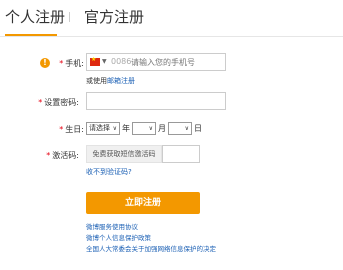  I want to click on year-select: 请选择 ∨, so click(103, 128).